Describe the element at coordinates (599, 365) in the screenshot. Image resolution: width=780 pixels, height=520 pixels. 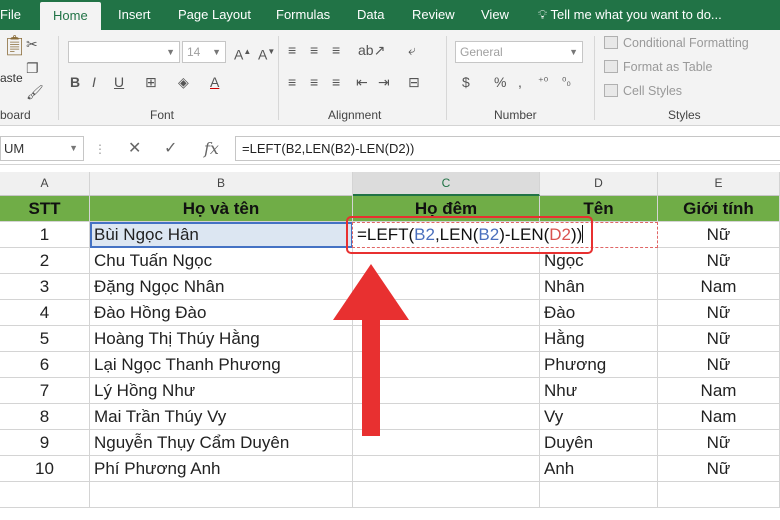
I see `cell-ten: Phương` at that location.